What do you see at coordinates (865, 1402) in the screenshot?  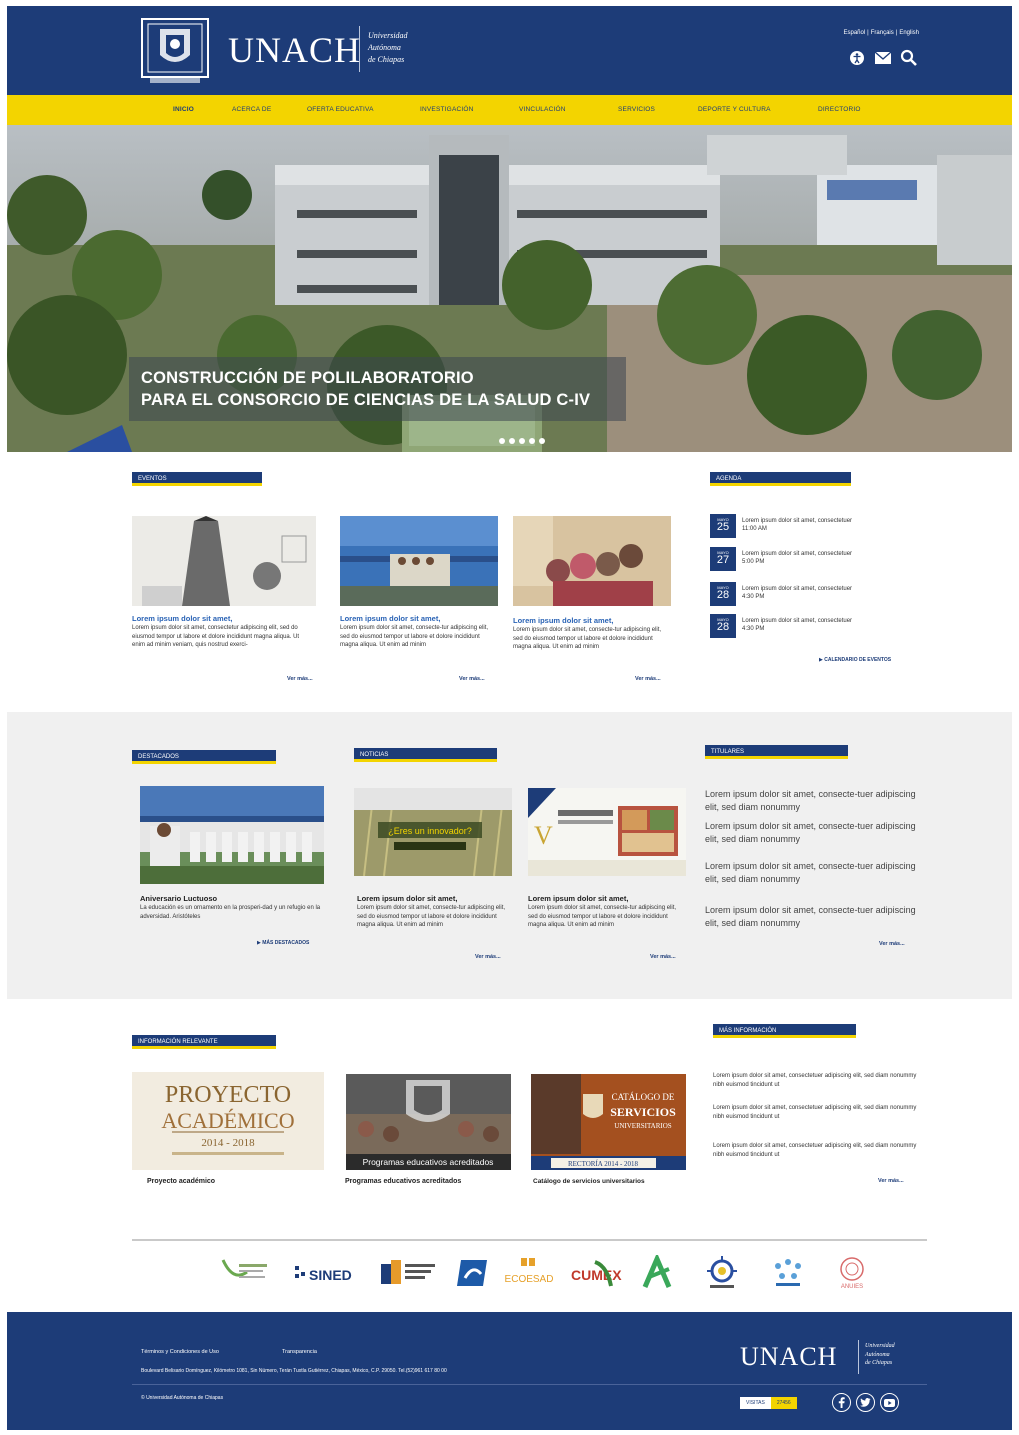 I see `twitter-icon` at bounding box center [865, 1402].